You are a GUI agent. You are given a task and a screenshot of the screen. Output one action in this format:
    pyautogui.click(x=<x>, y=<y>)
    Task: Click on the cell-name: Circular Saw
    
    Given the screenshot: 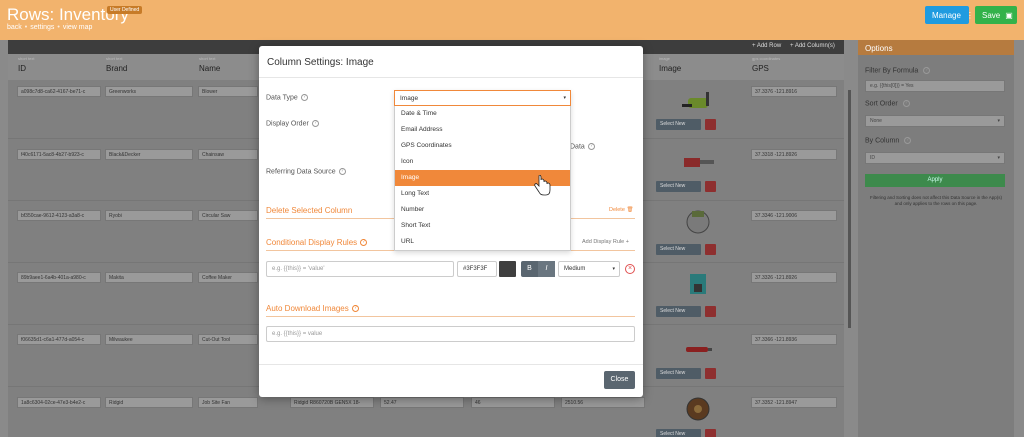 What is the action you would take?
    pyautogui.click(x=228, y=215)
    